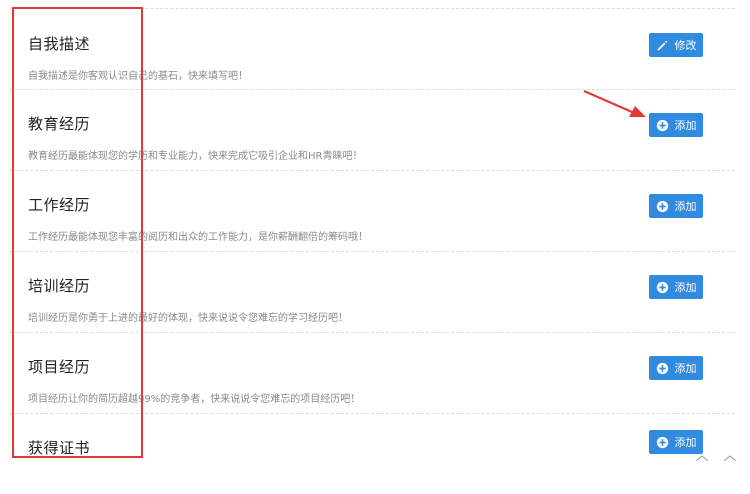  I want to click on add-work-button: 添加, so click(676, 206).